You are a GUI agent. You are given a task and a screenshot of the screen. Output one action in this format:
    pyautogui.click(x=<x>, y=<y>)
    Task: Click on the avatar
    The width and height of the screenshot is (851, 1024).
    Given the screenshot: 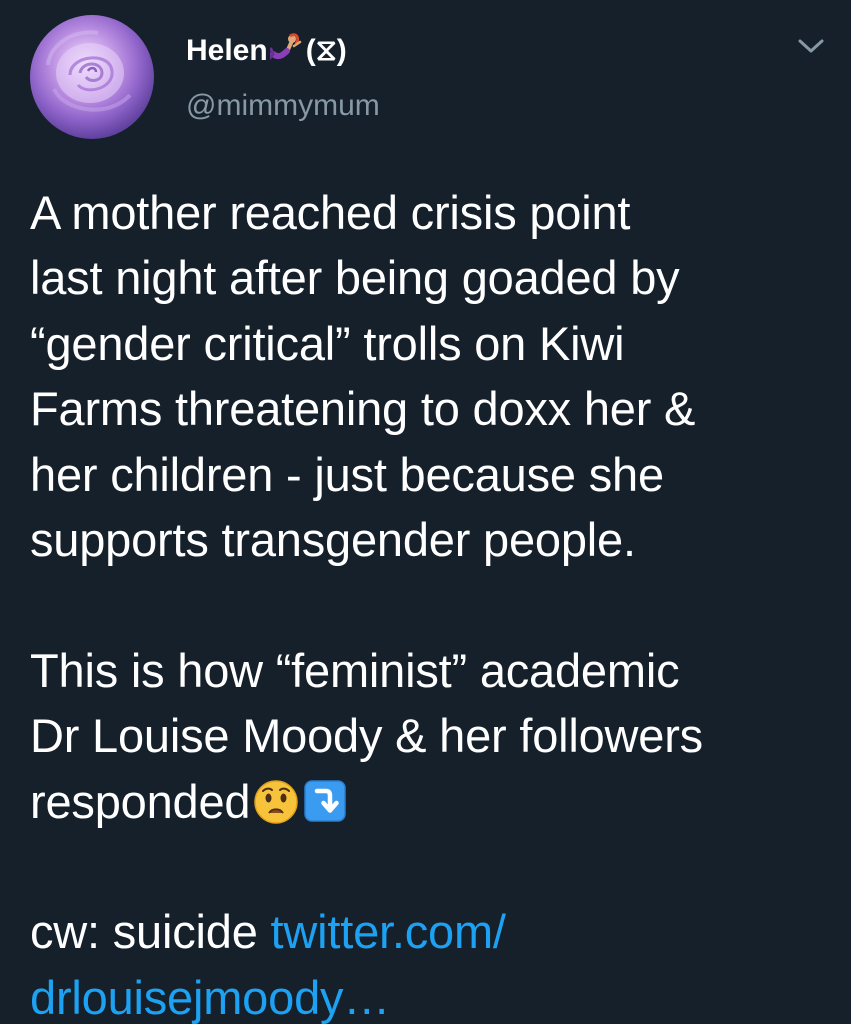 What is the action you would take?
    pyautogui.click(x=92, y=77)
    